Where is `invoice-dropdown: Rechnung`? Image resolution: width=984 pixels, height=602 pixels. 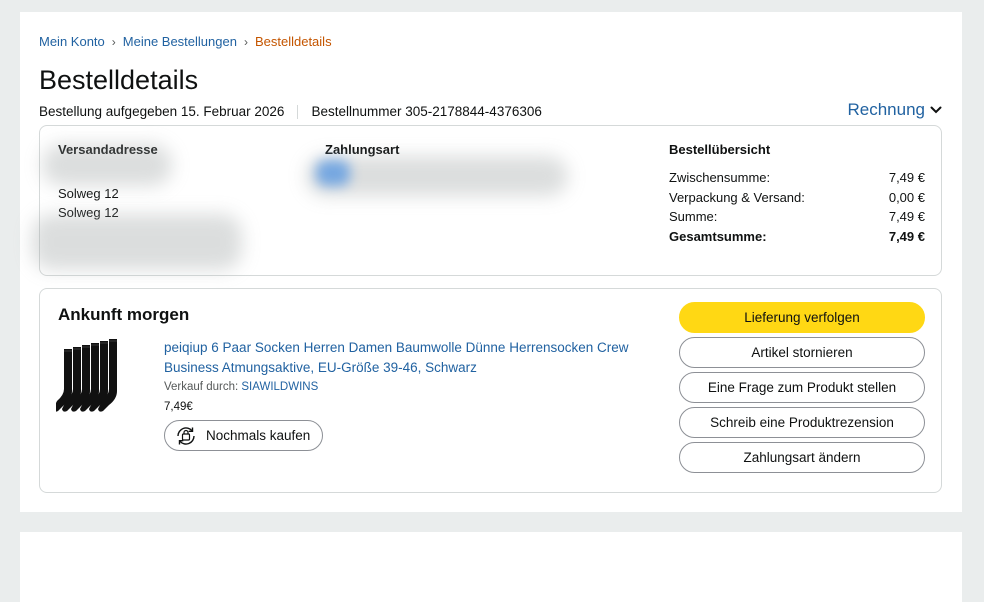 invoice-dropdown: Rechnung is located at coordinates (894, 110).